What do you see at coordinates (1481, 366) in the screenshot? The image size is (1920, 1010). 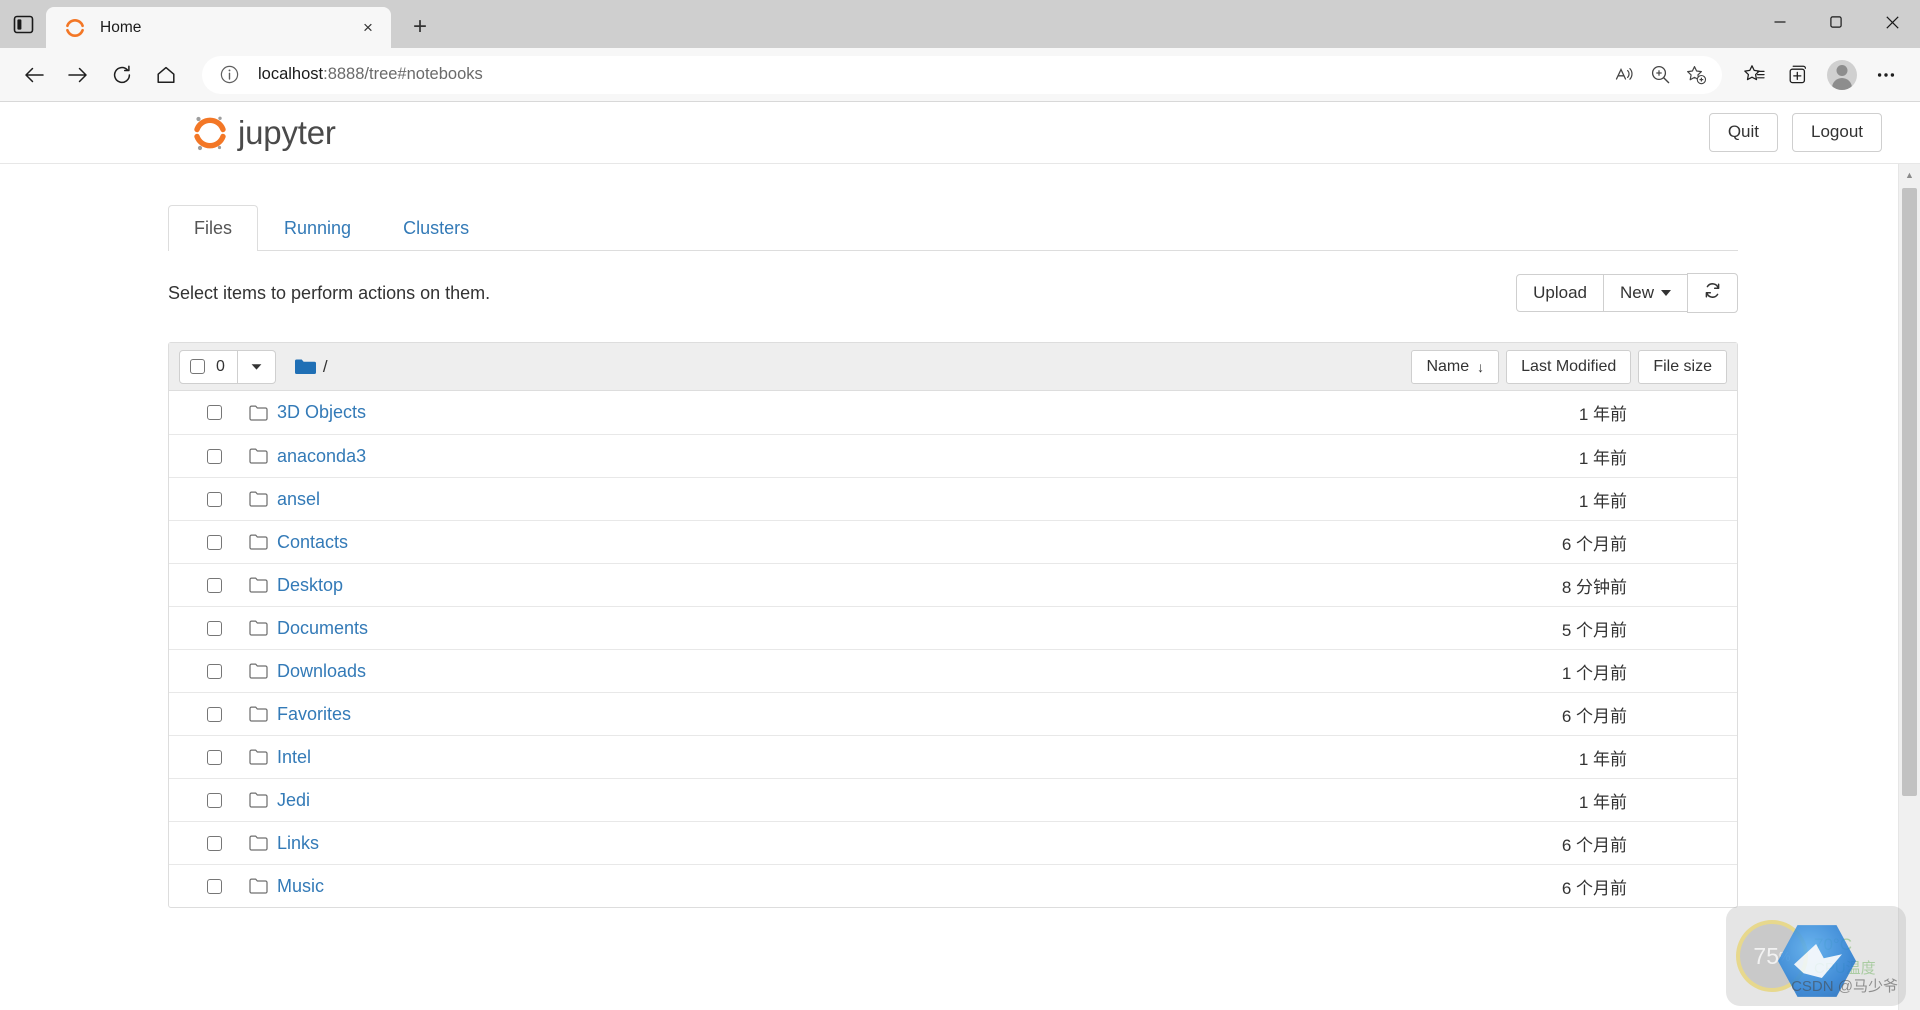 I see `sort-direction-icon: ↓` at bounding box center [1481, 366].